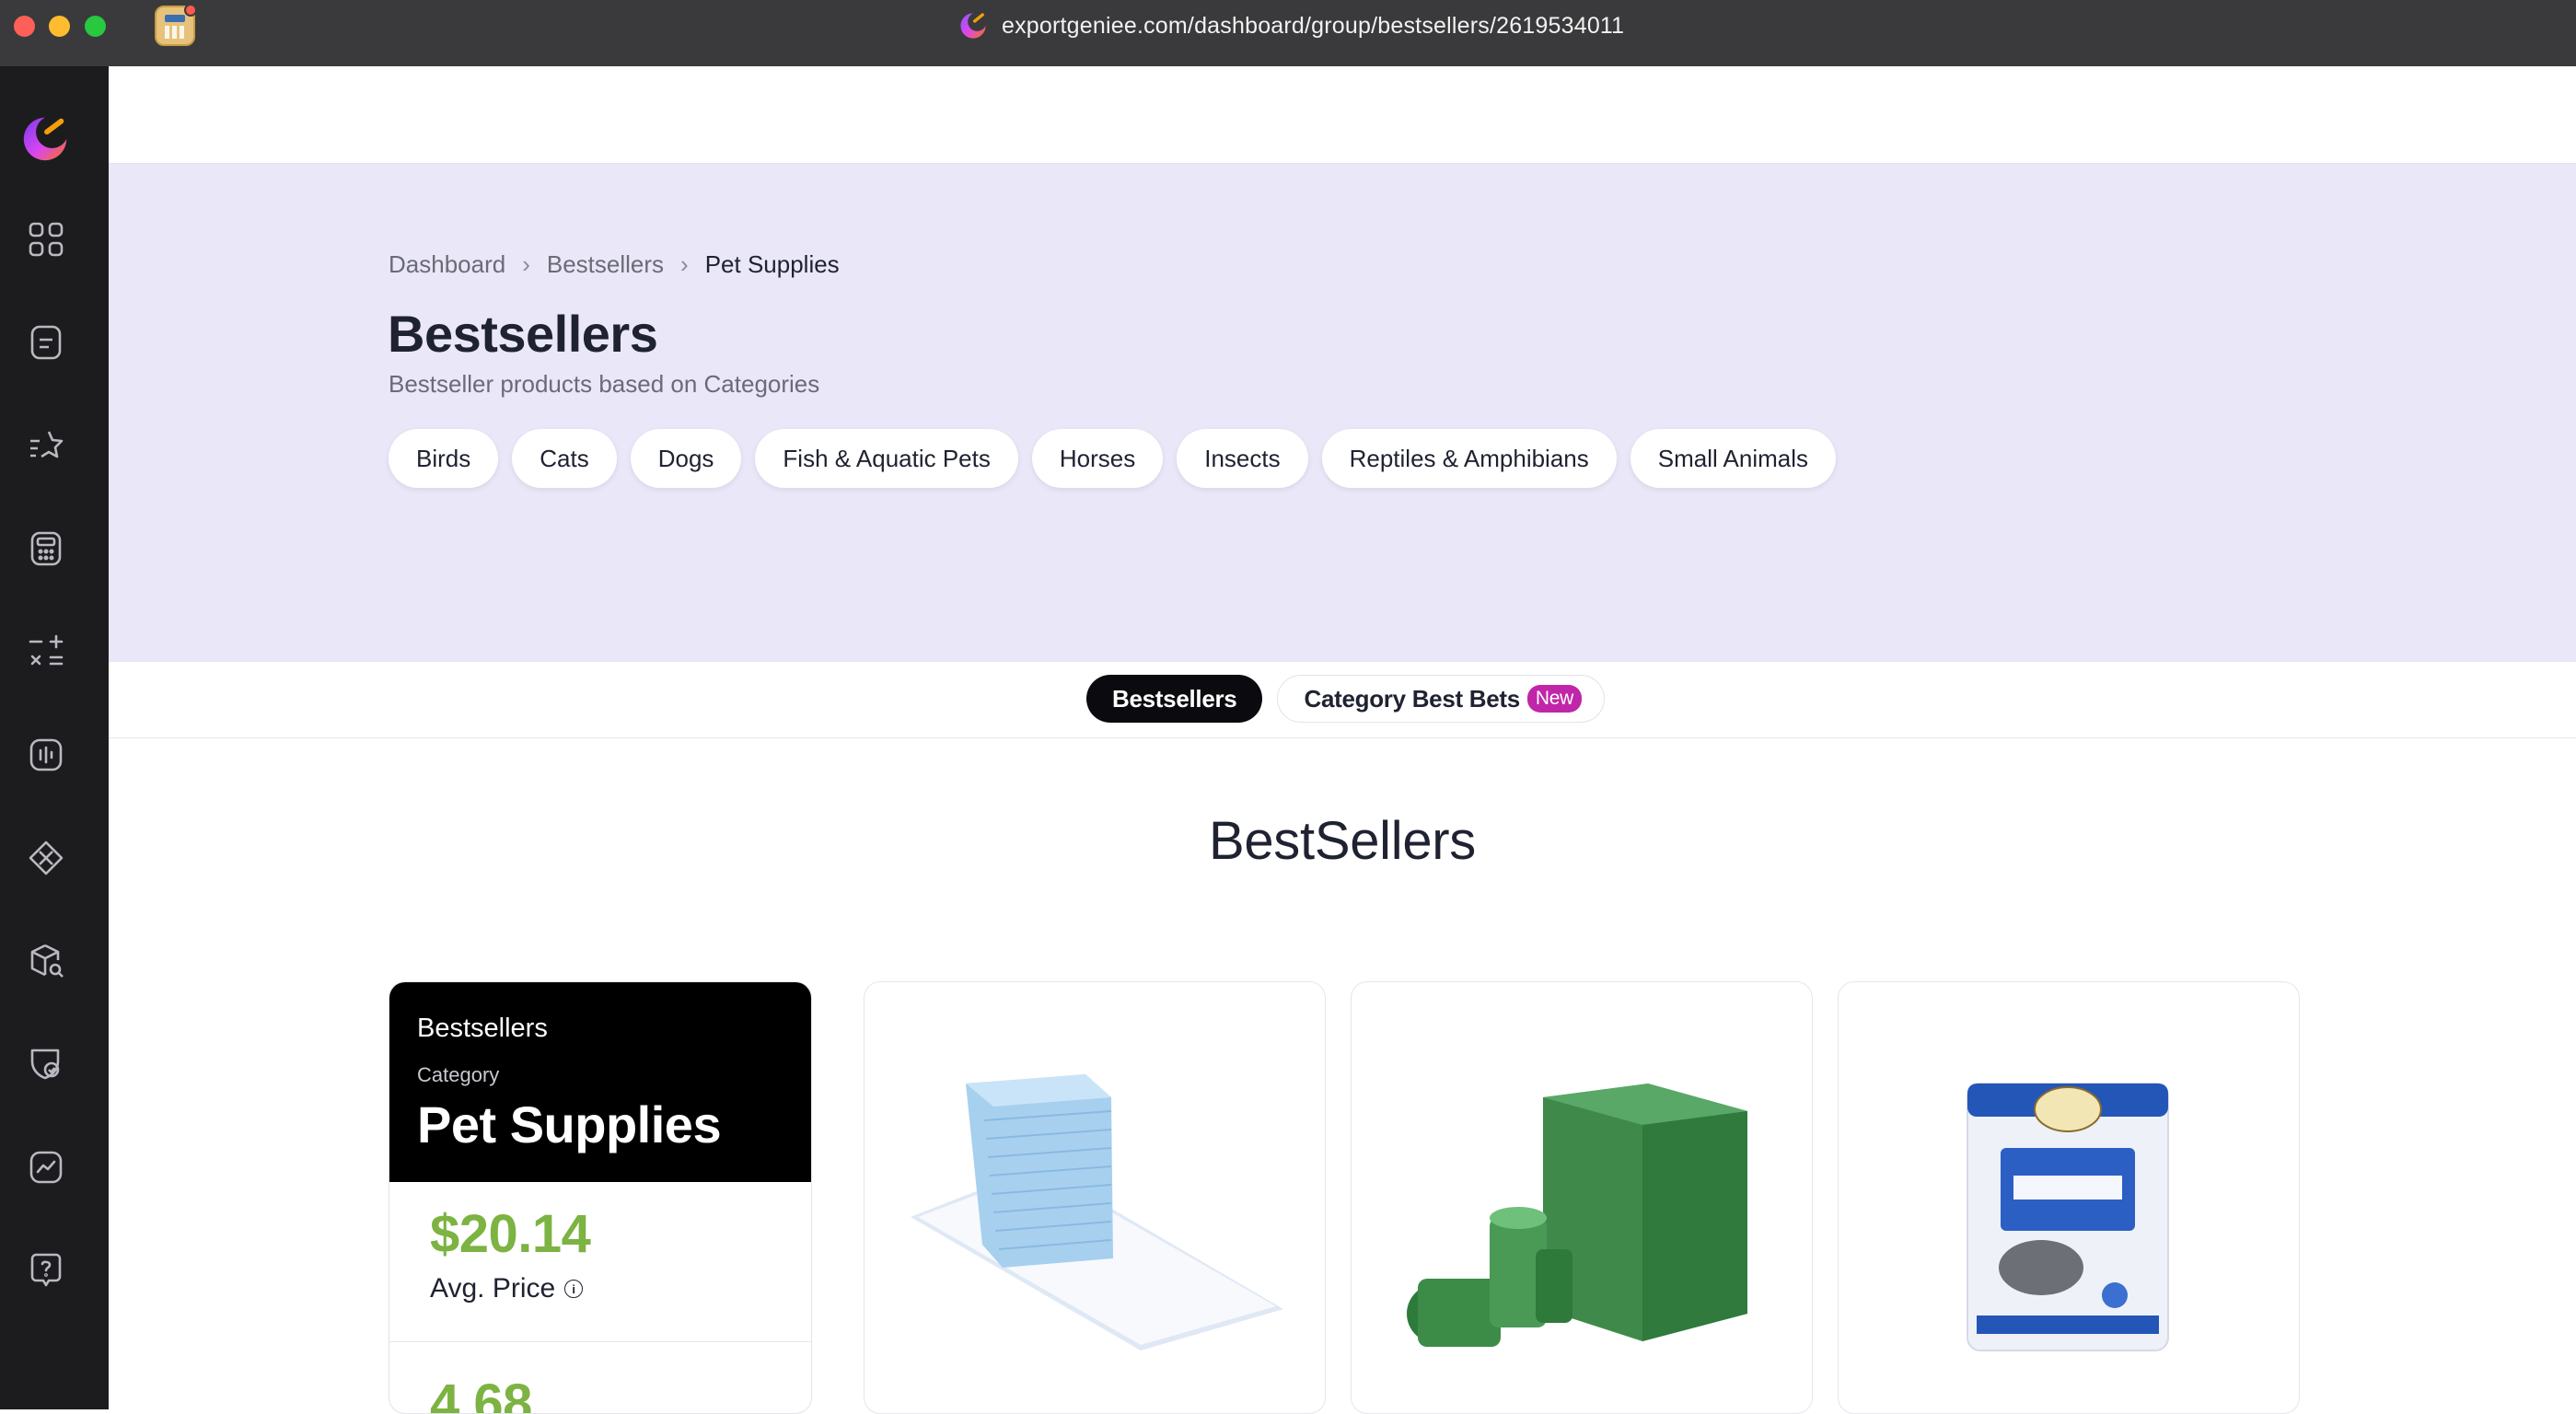  I want to click on product-image-cat-litter, so click(2068, 1217).